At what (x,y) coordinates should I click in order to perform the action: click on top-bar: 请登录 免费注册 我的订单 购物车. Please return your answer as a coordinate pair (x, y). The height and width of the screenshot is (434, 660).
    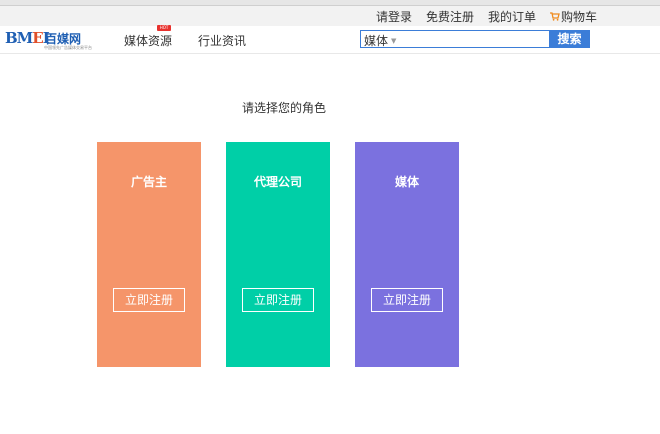
    Looking at the image, I should click on (330, 16).